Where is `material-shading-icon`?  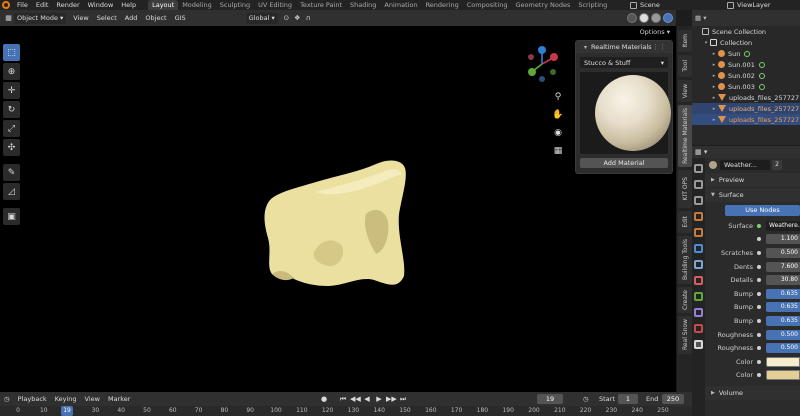
material-shading-icon is located at coordinates (656, 18).